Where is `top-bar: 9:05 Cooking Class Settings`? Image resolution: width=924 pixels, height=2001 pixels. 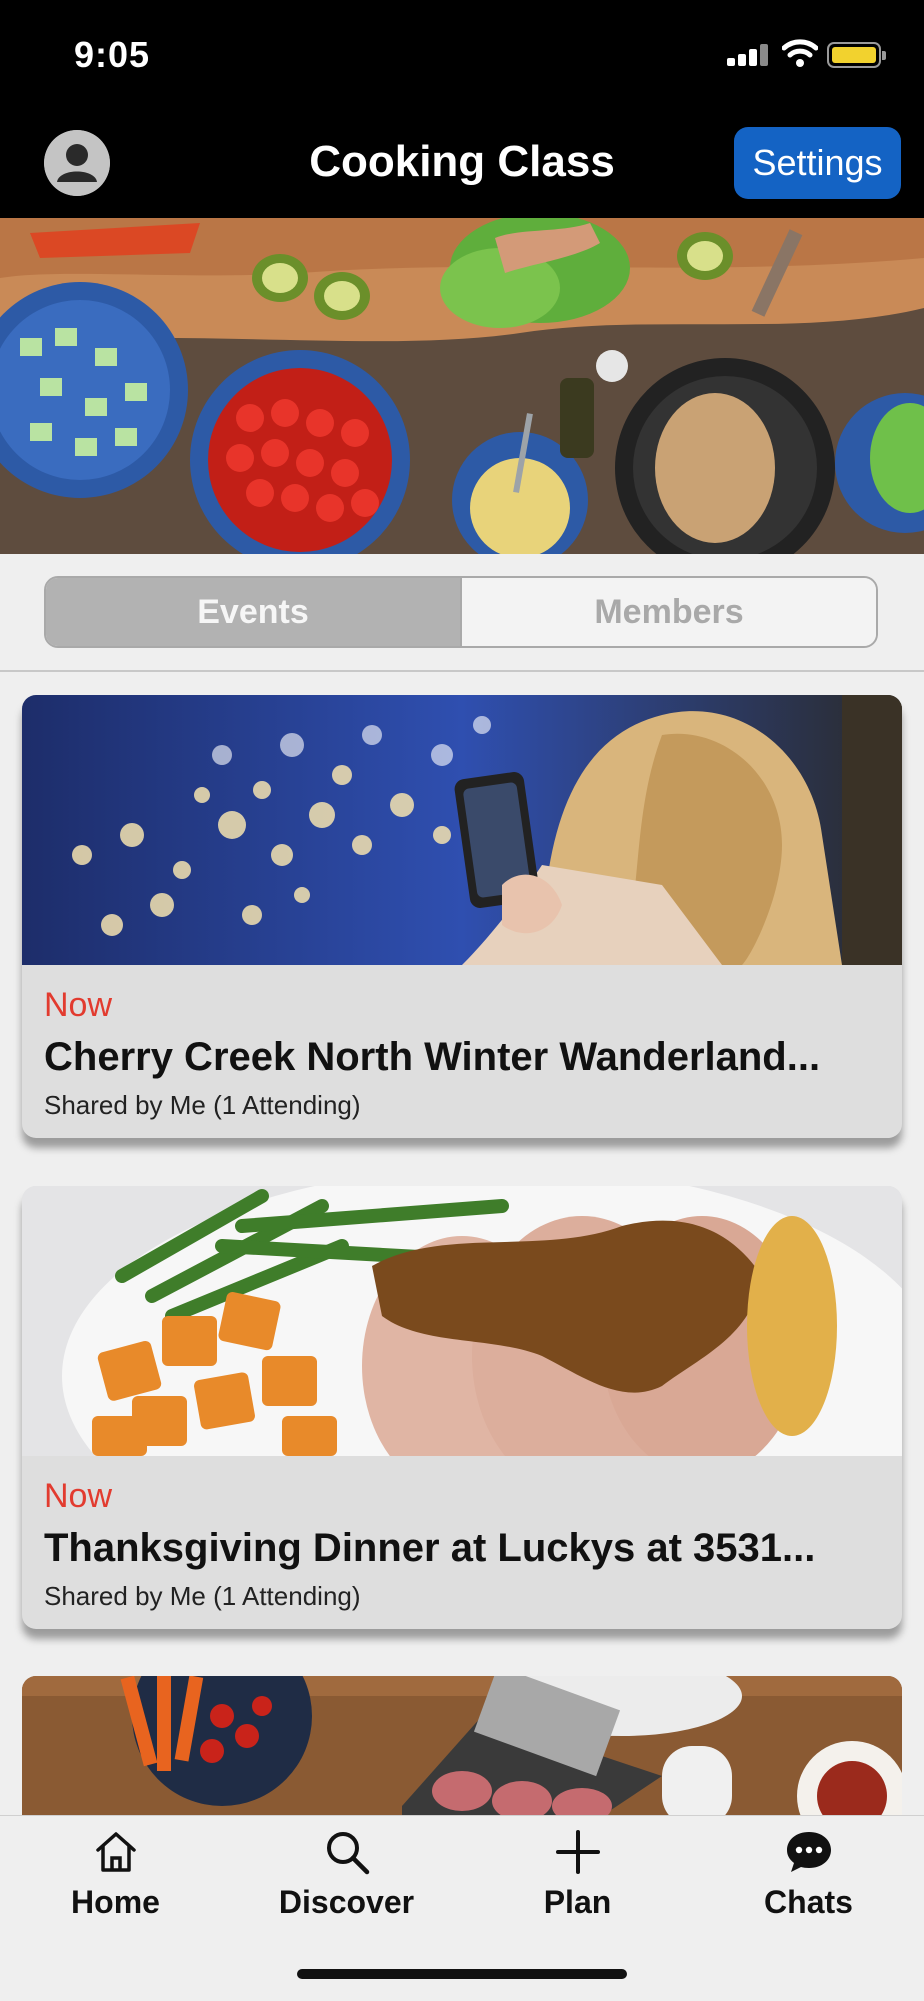
top-bar: 9:05 Cooking Class Settings is located at coordinates (462, 109).